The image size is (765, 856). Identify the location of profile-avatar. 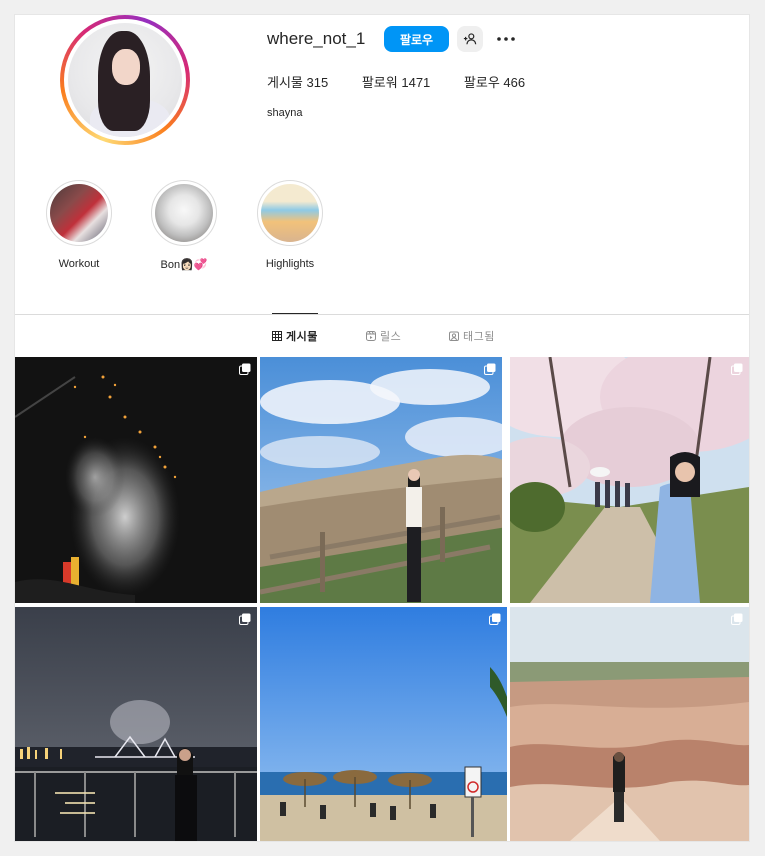
(125, 80).